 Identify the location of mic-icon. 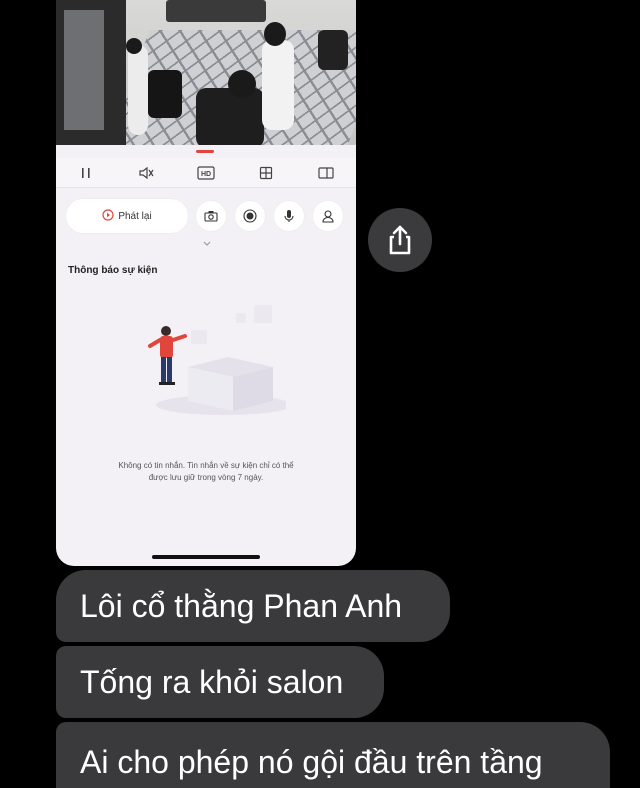
(289, 216).